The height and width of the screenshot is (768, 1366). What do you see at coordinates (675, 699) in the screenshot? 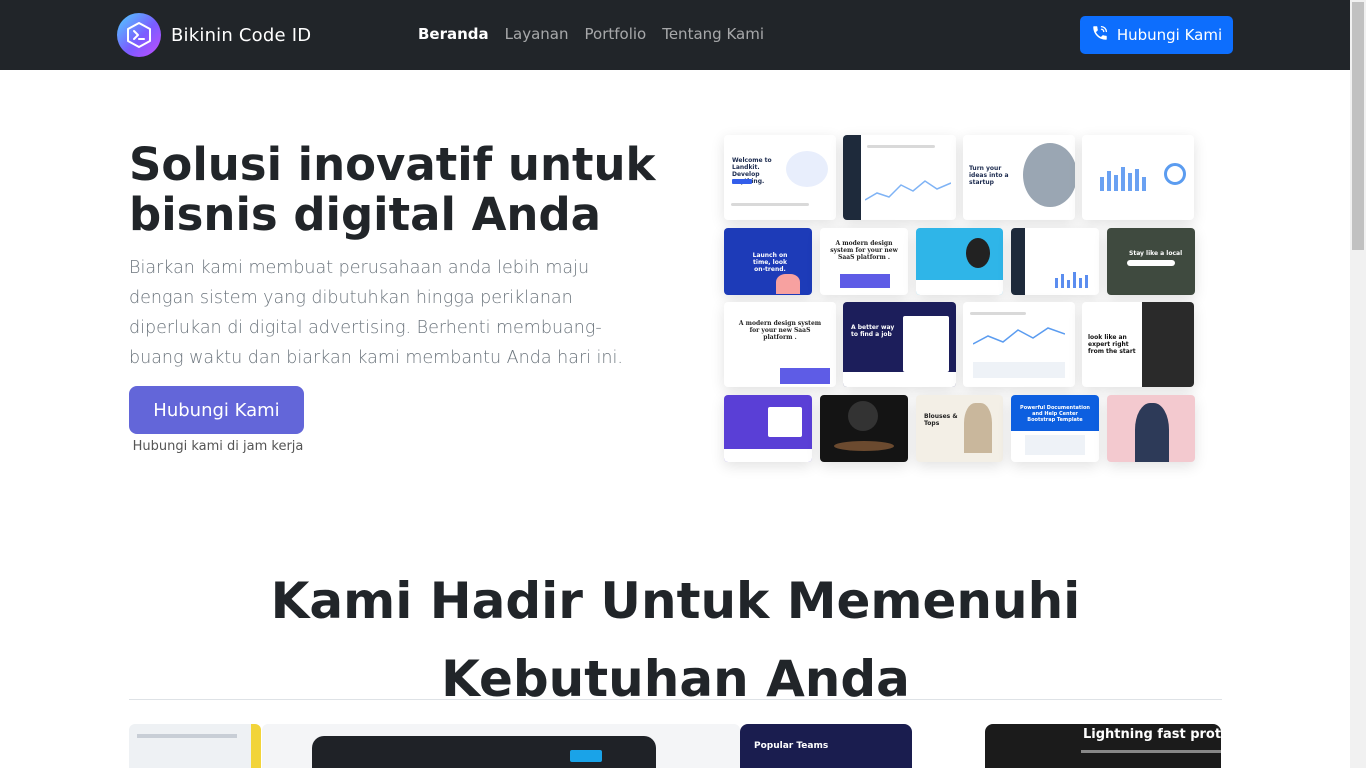
I see `section-divider` at bounding box center [675, 699].